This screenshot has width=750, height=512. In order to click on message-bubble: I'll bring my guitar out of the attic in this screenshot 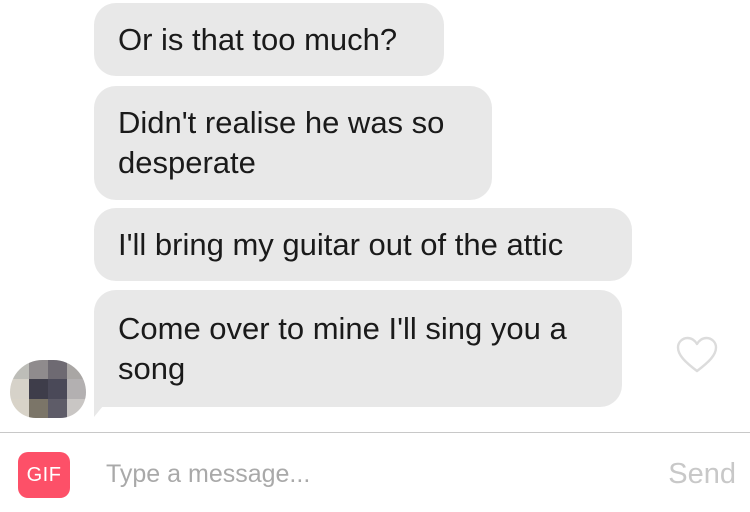, I will do `click(363, 244)`.